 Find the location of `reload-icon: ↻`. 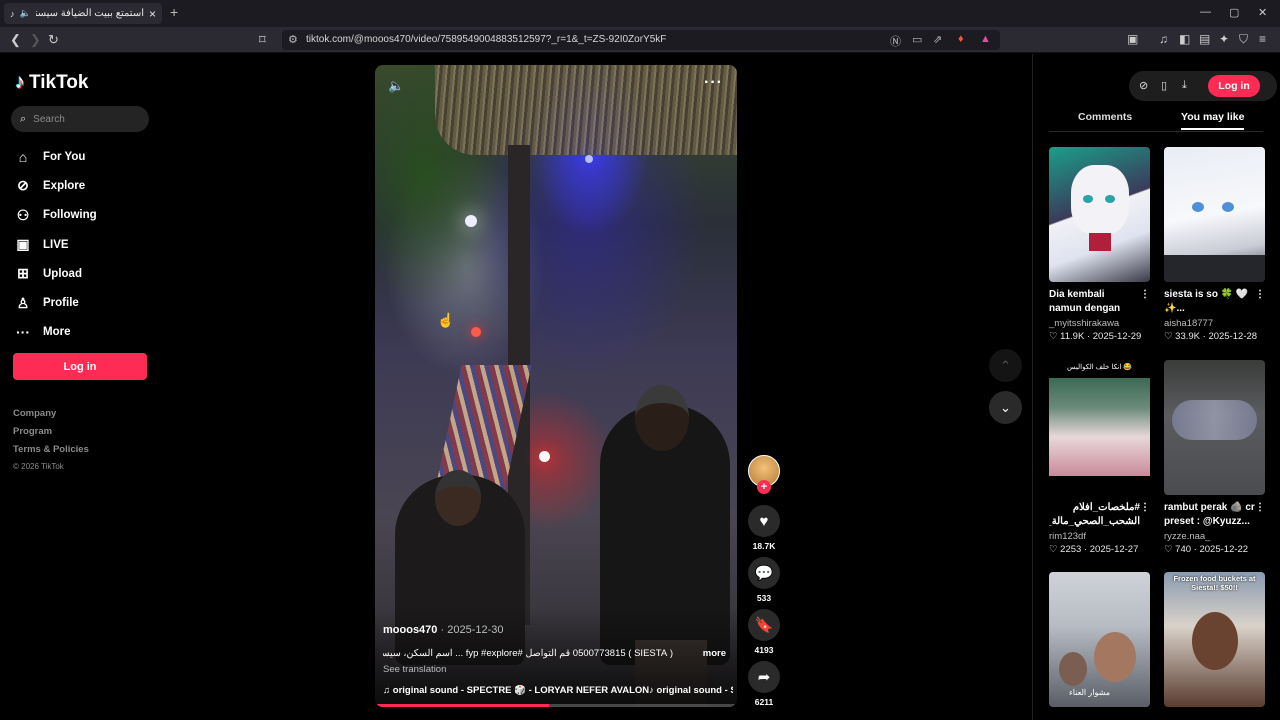

reload-icon: ↻ is located at coordinates (53, 40).